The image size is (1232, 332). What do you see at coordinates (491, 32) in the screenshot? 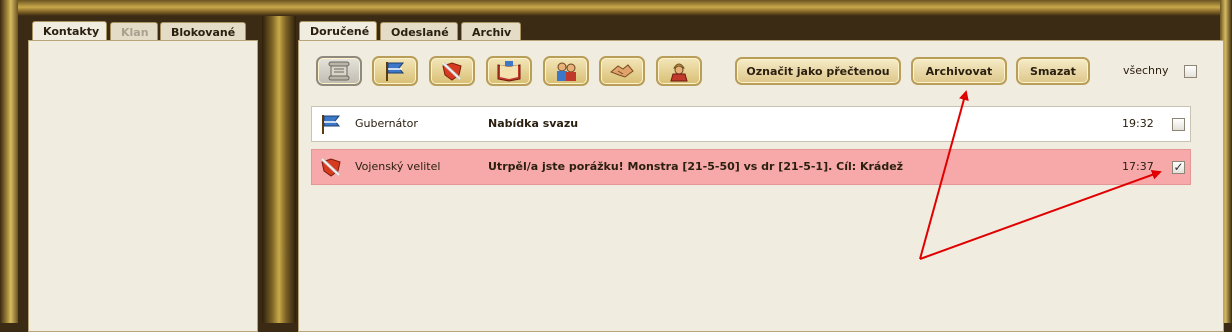
I see `tab-archiv: Archiv` at bounding box center [491, 32].